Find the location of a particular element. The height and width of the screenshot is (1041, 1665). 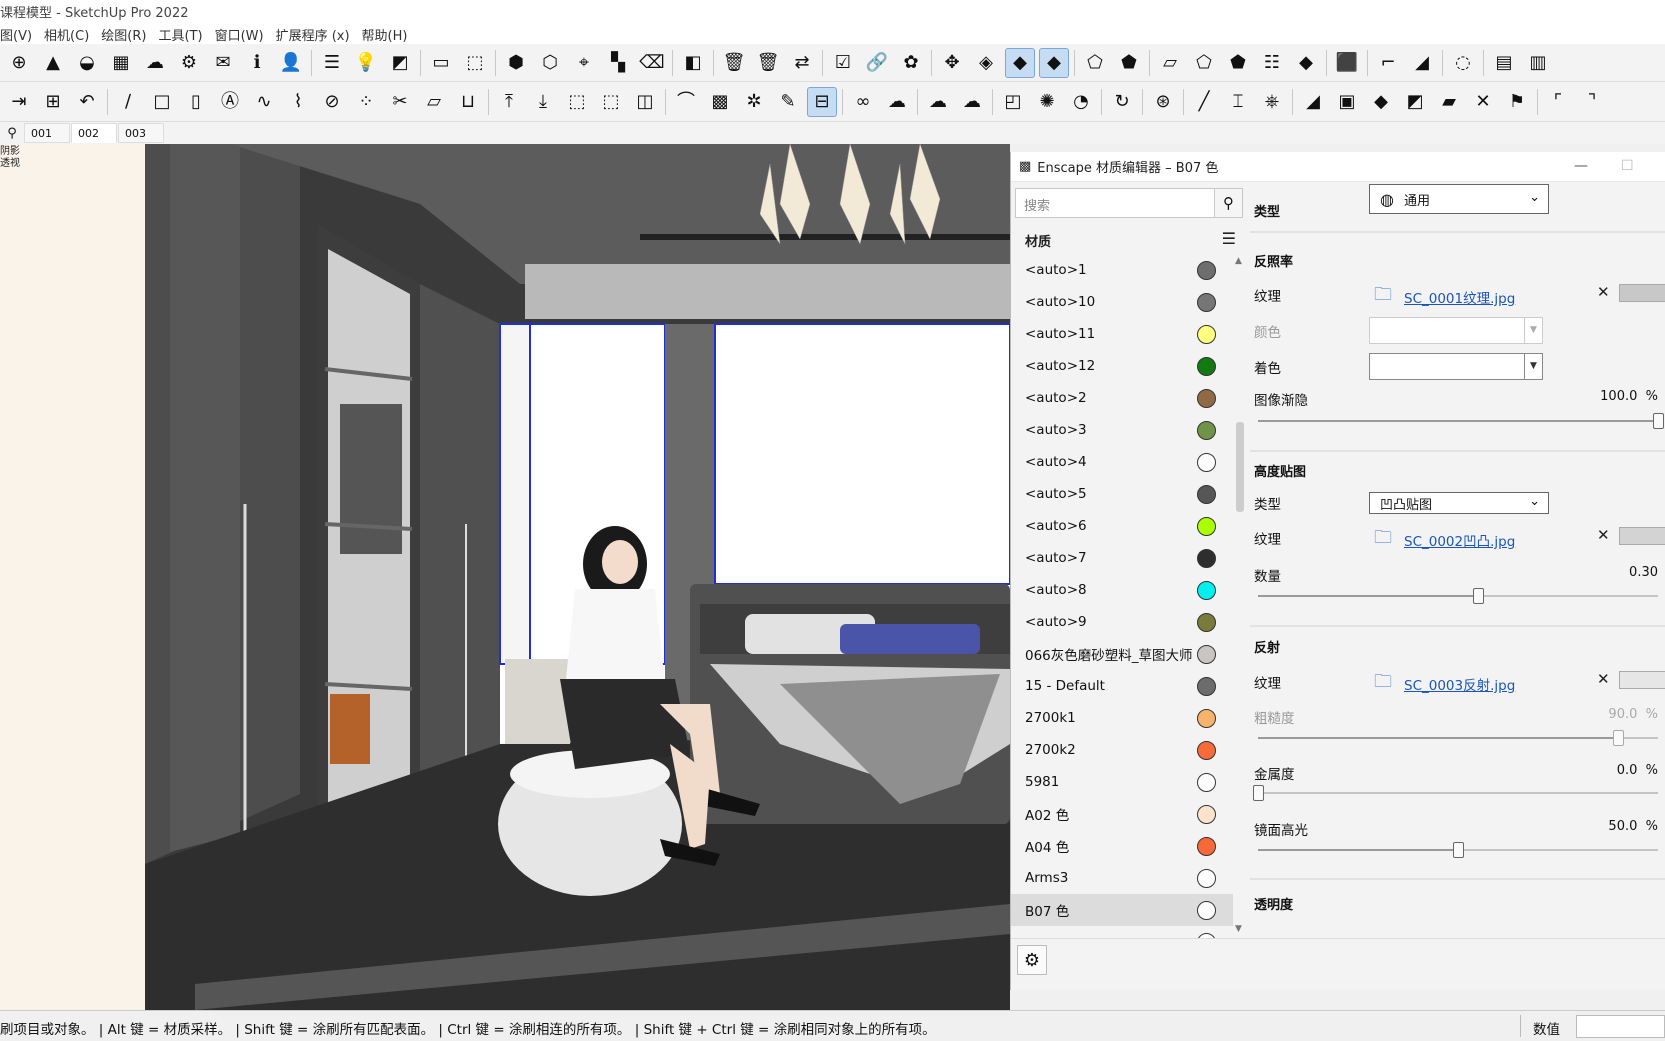

height-amount-slider is located at coordinates (1458, 596).